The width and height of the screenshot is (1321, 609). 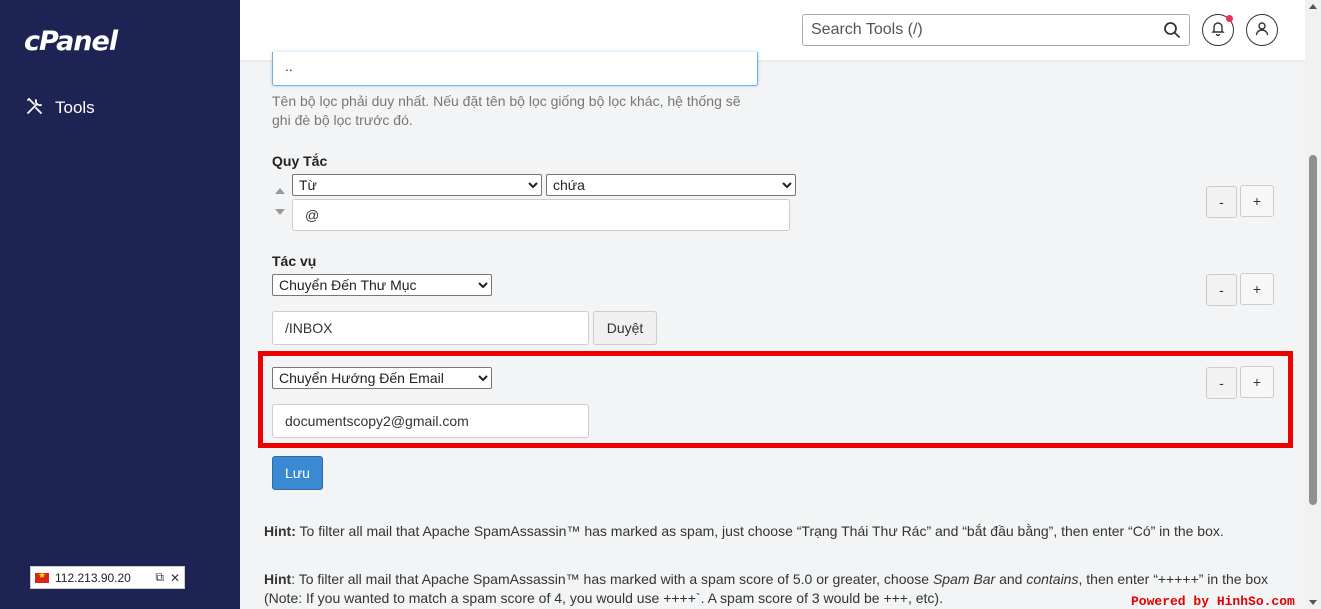 What do you see at coordinates (159, 577) in the screenshot?
I see `copy-icon: ⧉` at bounding box center [159, 577].